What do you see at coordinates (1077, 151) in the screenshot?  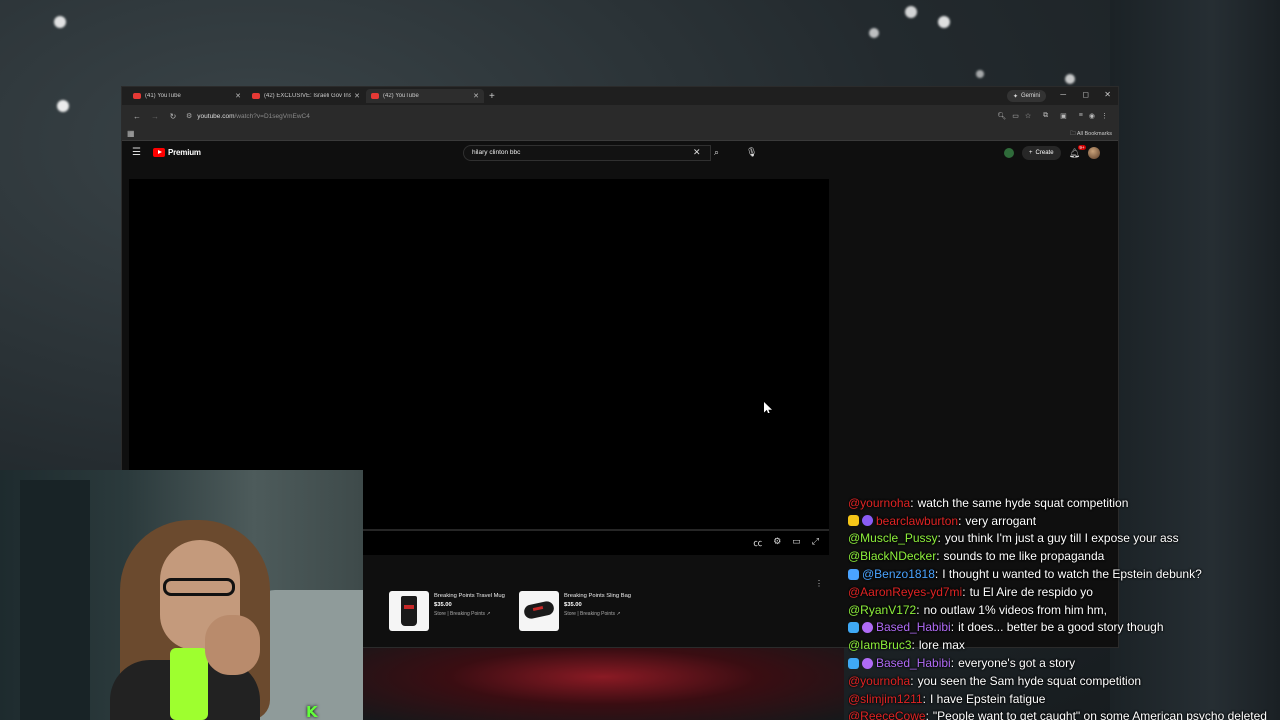 I see `notifications-bell-icon: 🔔︎ 9+` at bounding box center [1077, 151].